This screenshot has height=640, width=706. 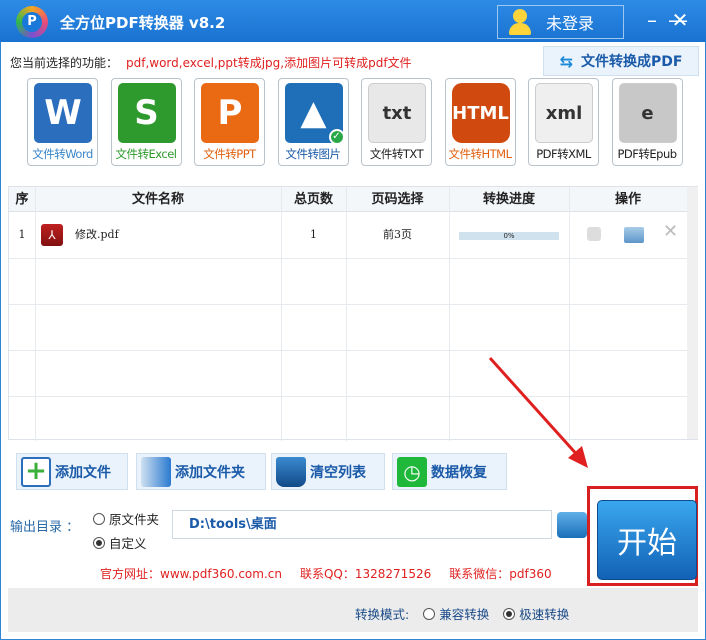 What do you see at coordinates (647, 113) in the screenshot?
I see `tool-icon: e` at bounding box center [647, 113].